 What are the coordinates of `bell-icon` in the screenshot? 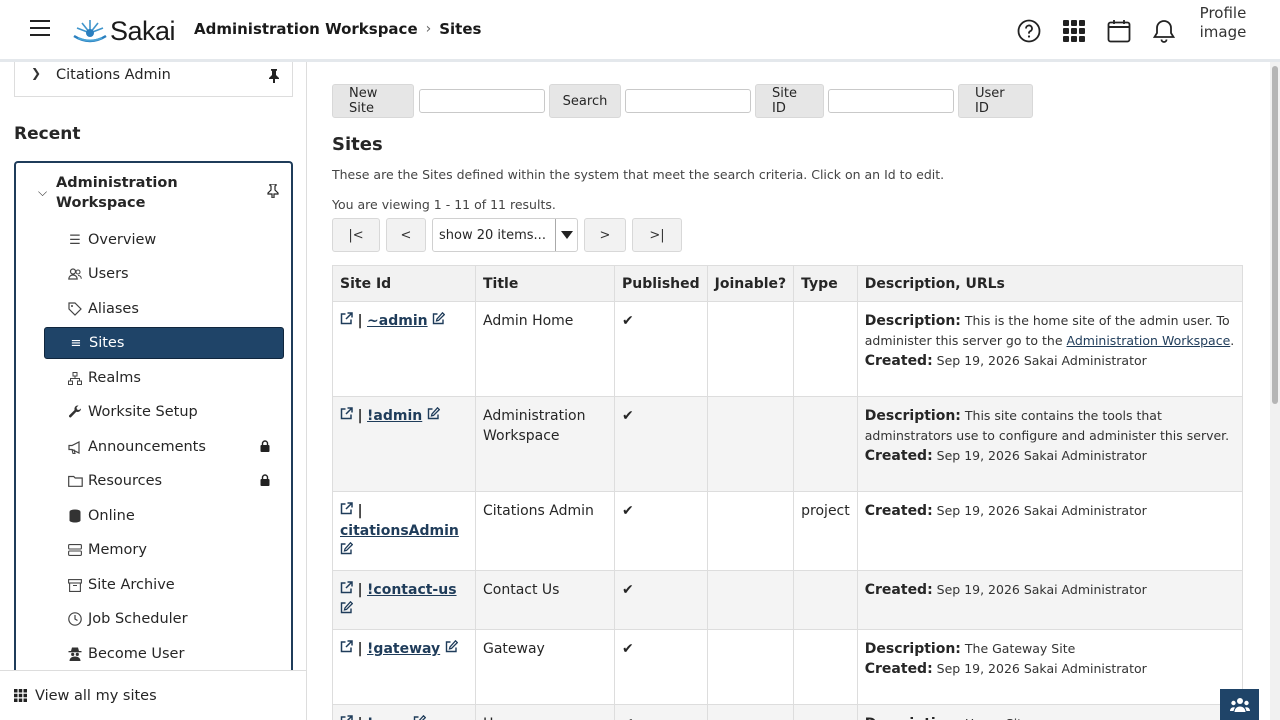 It's located at (1164, 31).